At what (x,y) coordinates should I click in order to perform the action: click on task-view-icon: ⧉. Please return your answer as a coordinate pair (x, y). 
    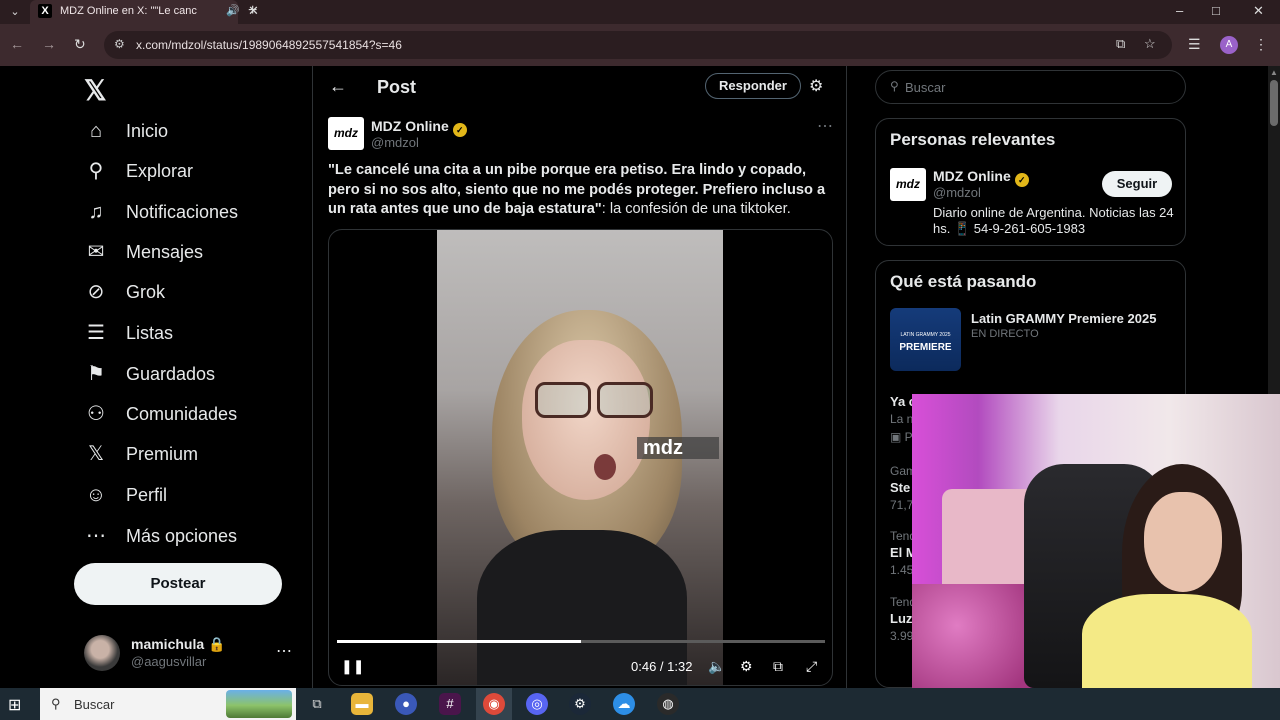
    Looking at the image, I should click on (317, 704).